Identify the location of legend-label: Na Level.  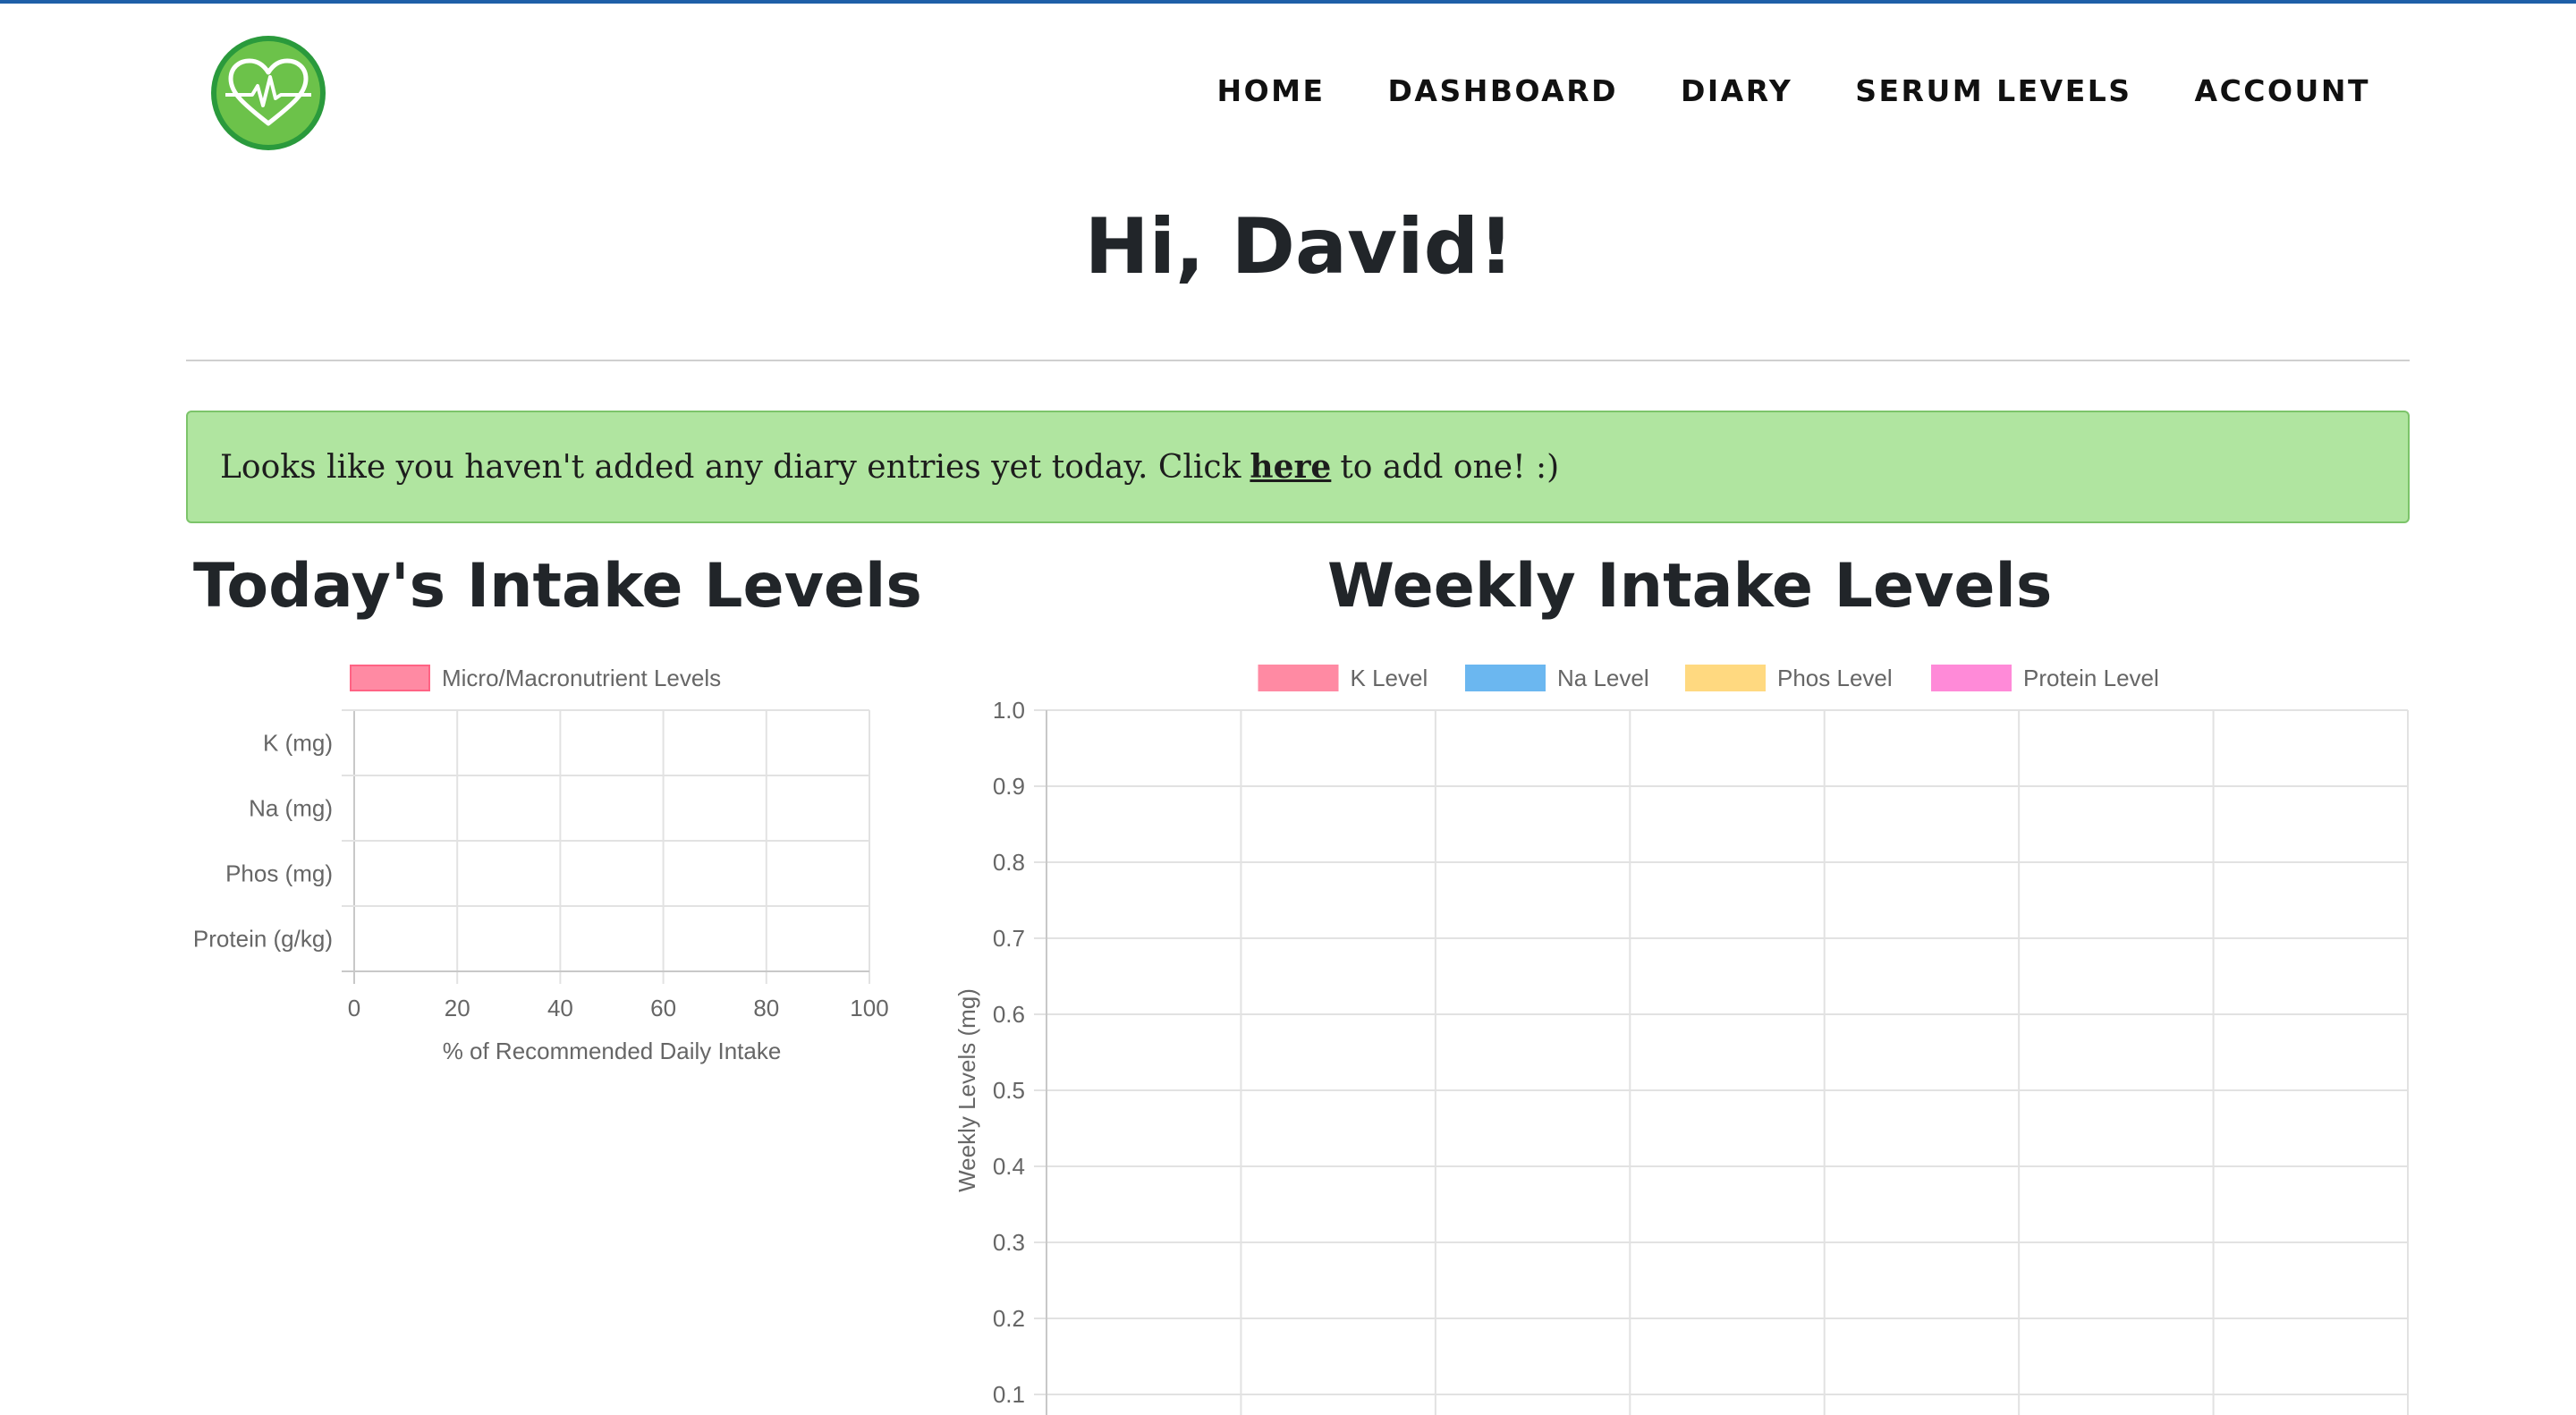
(1603, 678).